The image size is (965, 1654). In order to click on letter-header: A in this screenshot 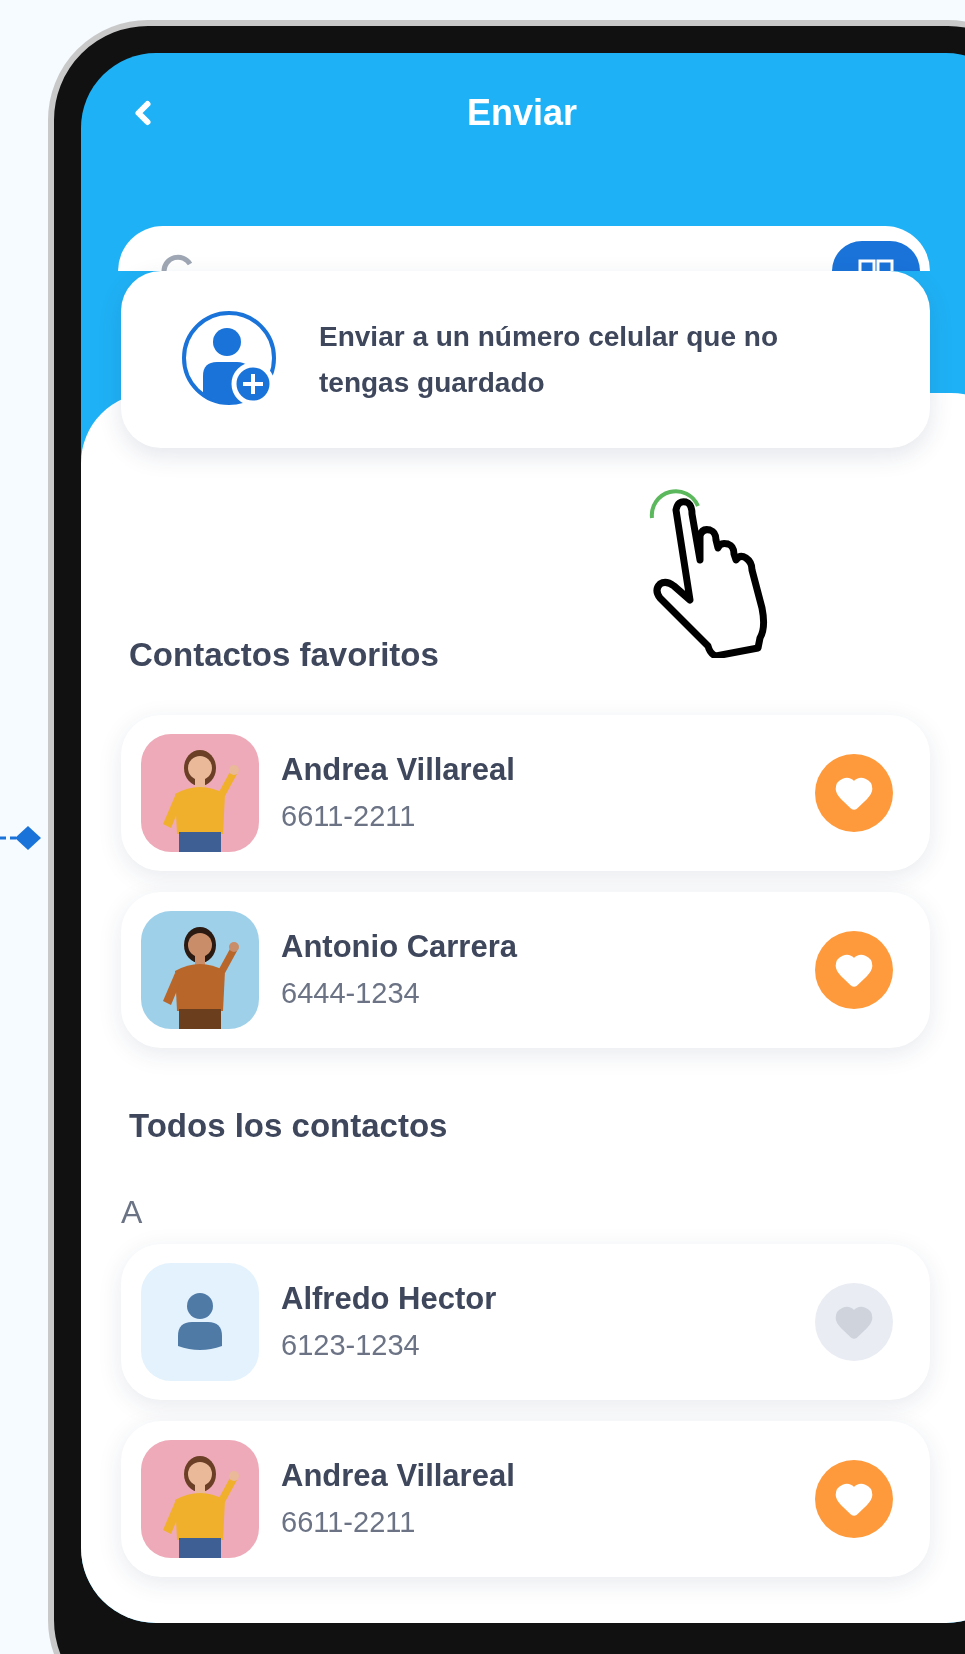, I will do `click(132, 1212)`.